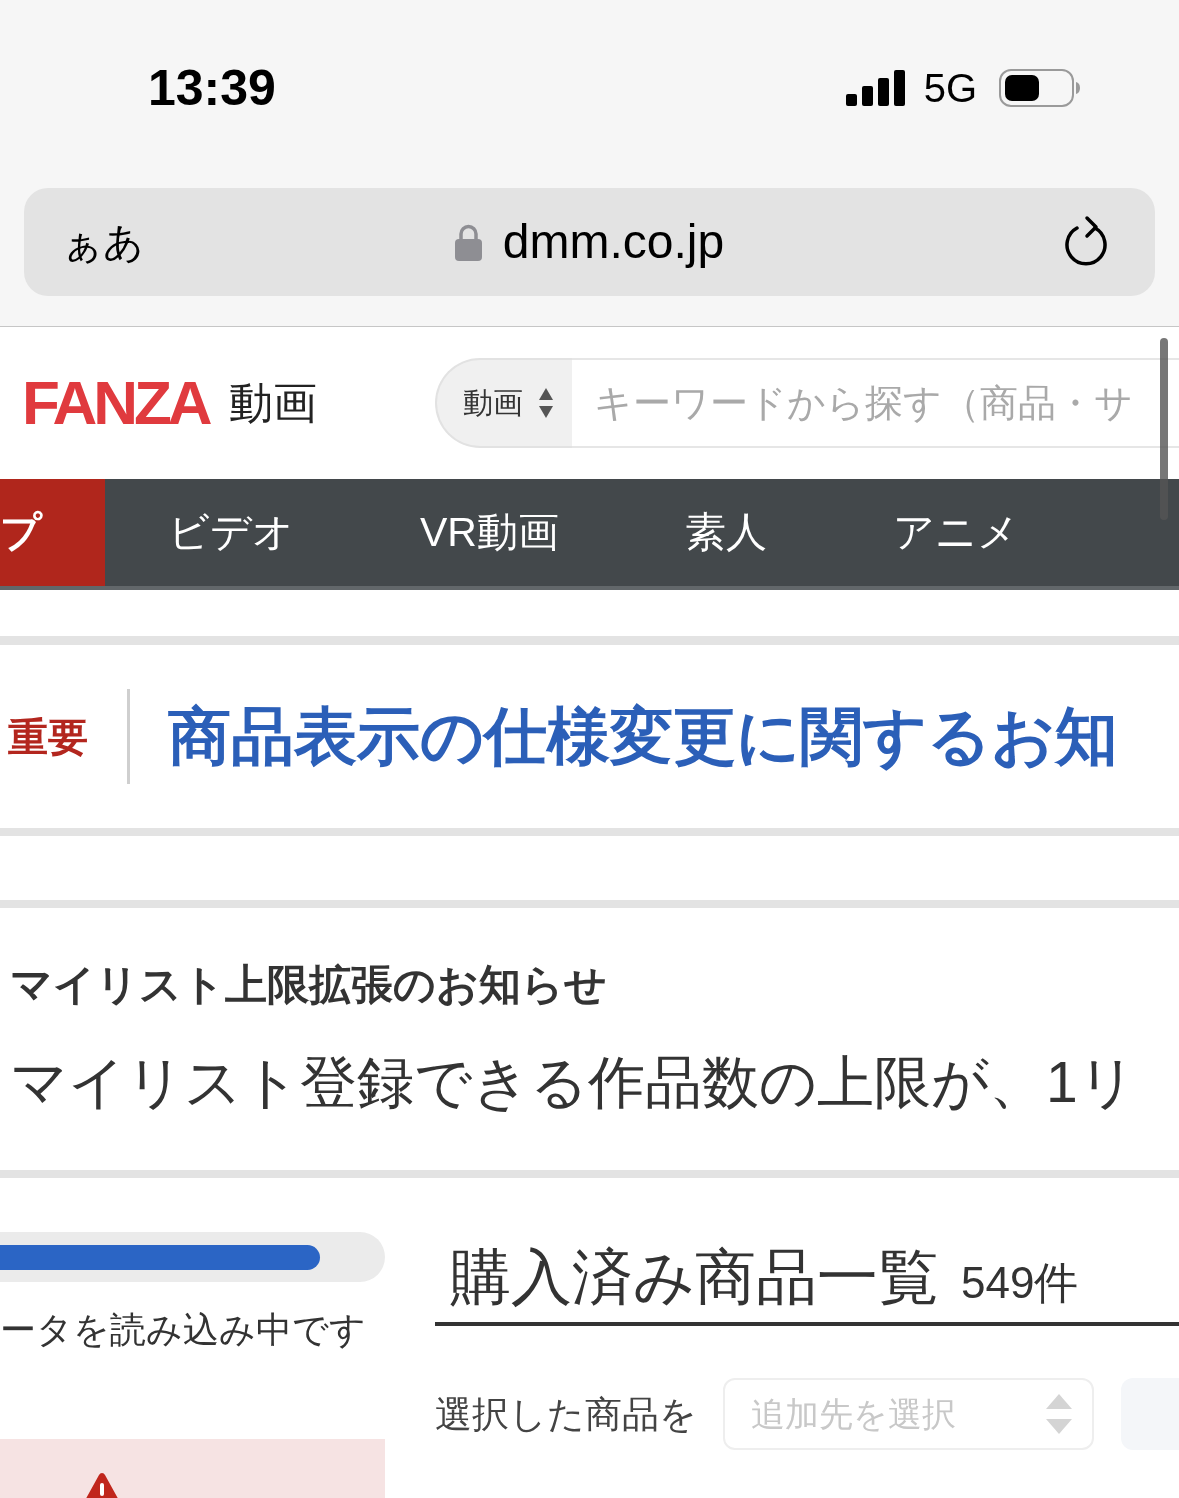 The width and height of the screenshot is (1179, 1498). I want to click on signal-icon, so click(875, 88).